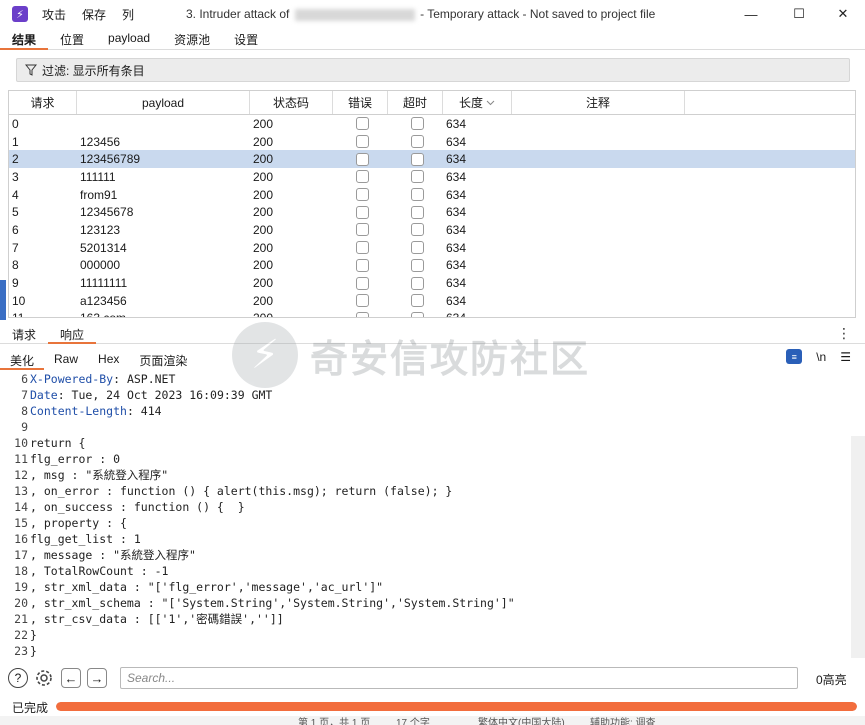 Image resolution: width=865 pixels, height=725 pixels. Describe the element at coordinates (821, 357) in the screenshot. I see `newline-icon: \n` at that location.